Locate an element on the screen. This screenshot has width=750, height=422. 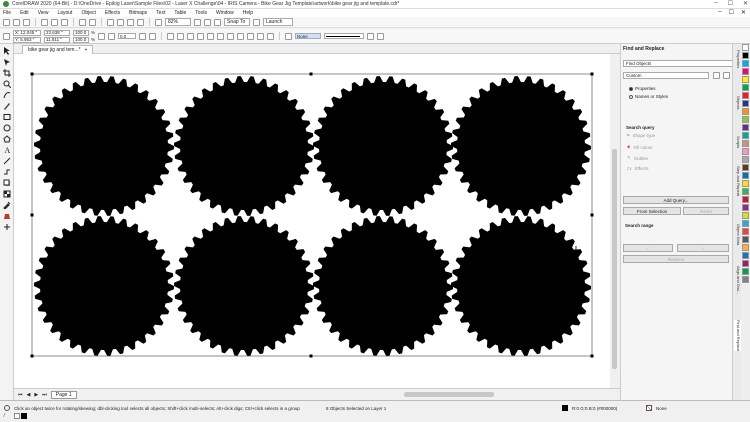
show-grid-icon is located at coordinates (207, 22).